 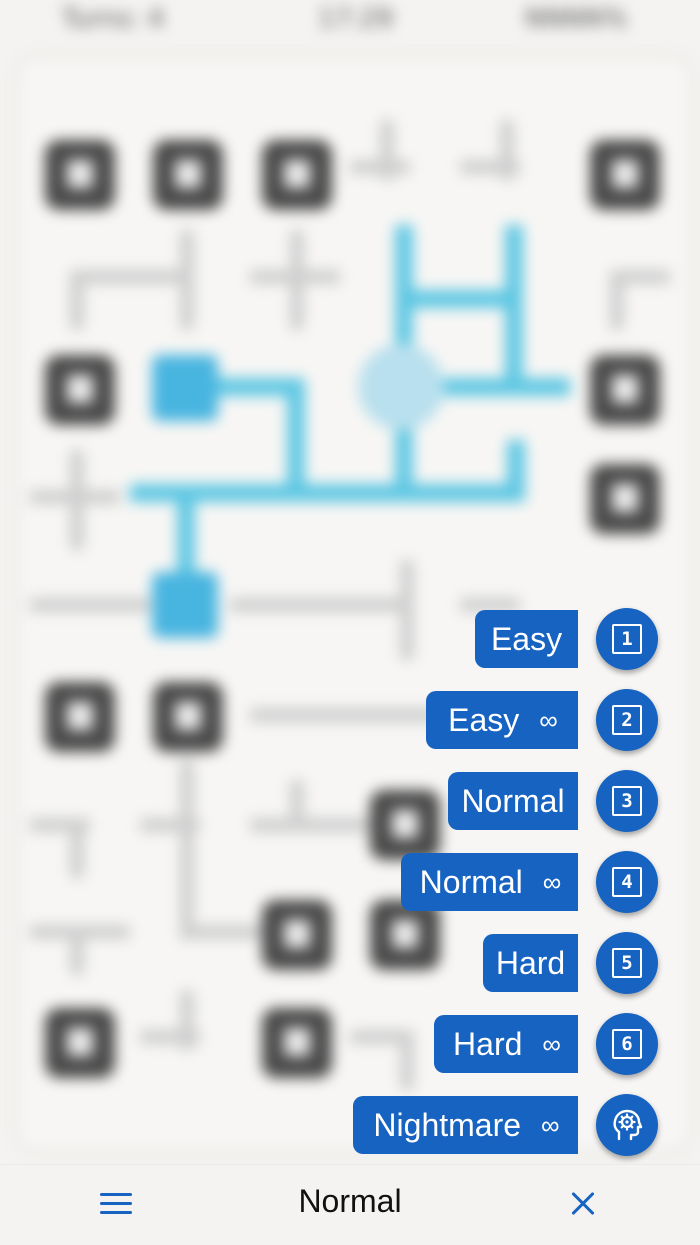 I want to click on number-1-icon: 1, so click(x=627, y=639).